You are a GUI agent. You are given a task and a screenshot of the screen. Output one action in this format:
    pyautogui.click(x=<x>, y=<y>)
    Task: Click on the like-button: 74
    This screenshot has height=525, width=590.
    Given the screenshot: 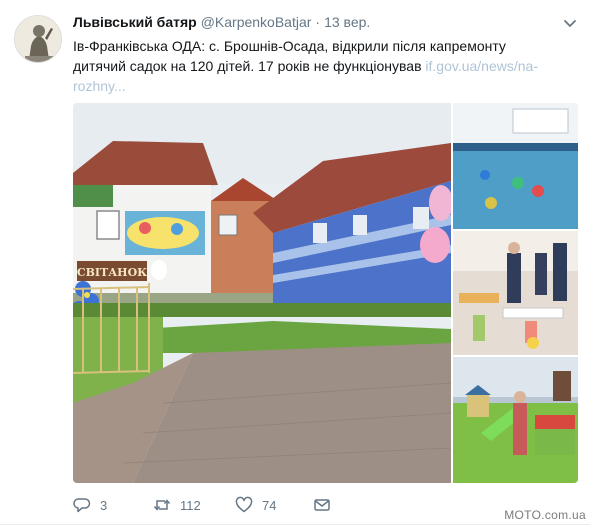 What is the action you would take?
    pyautogui.click(x=274, y=505)
    